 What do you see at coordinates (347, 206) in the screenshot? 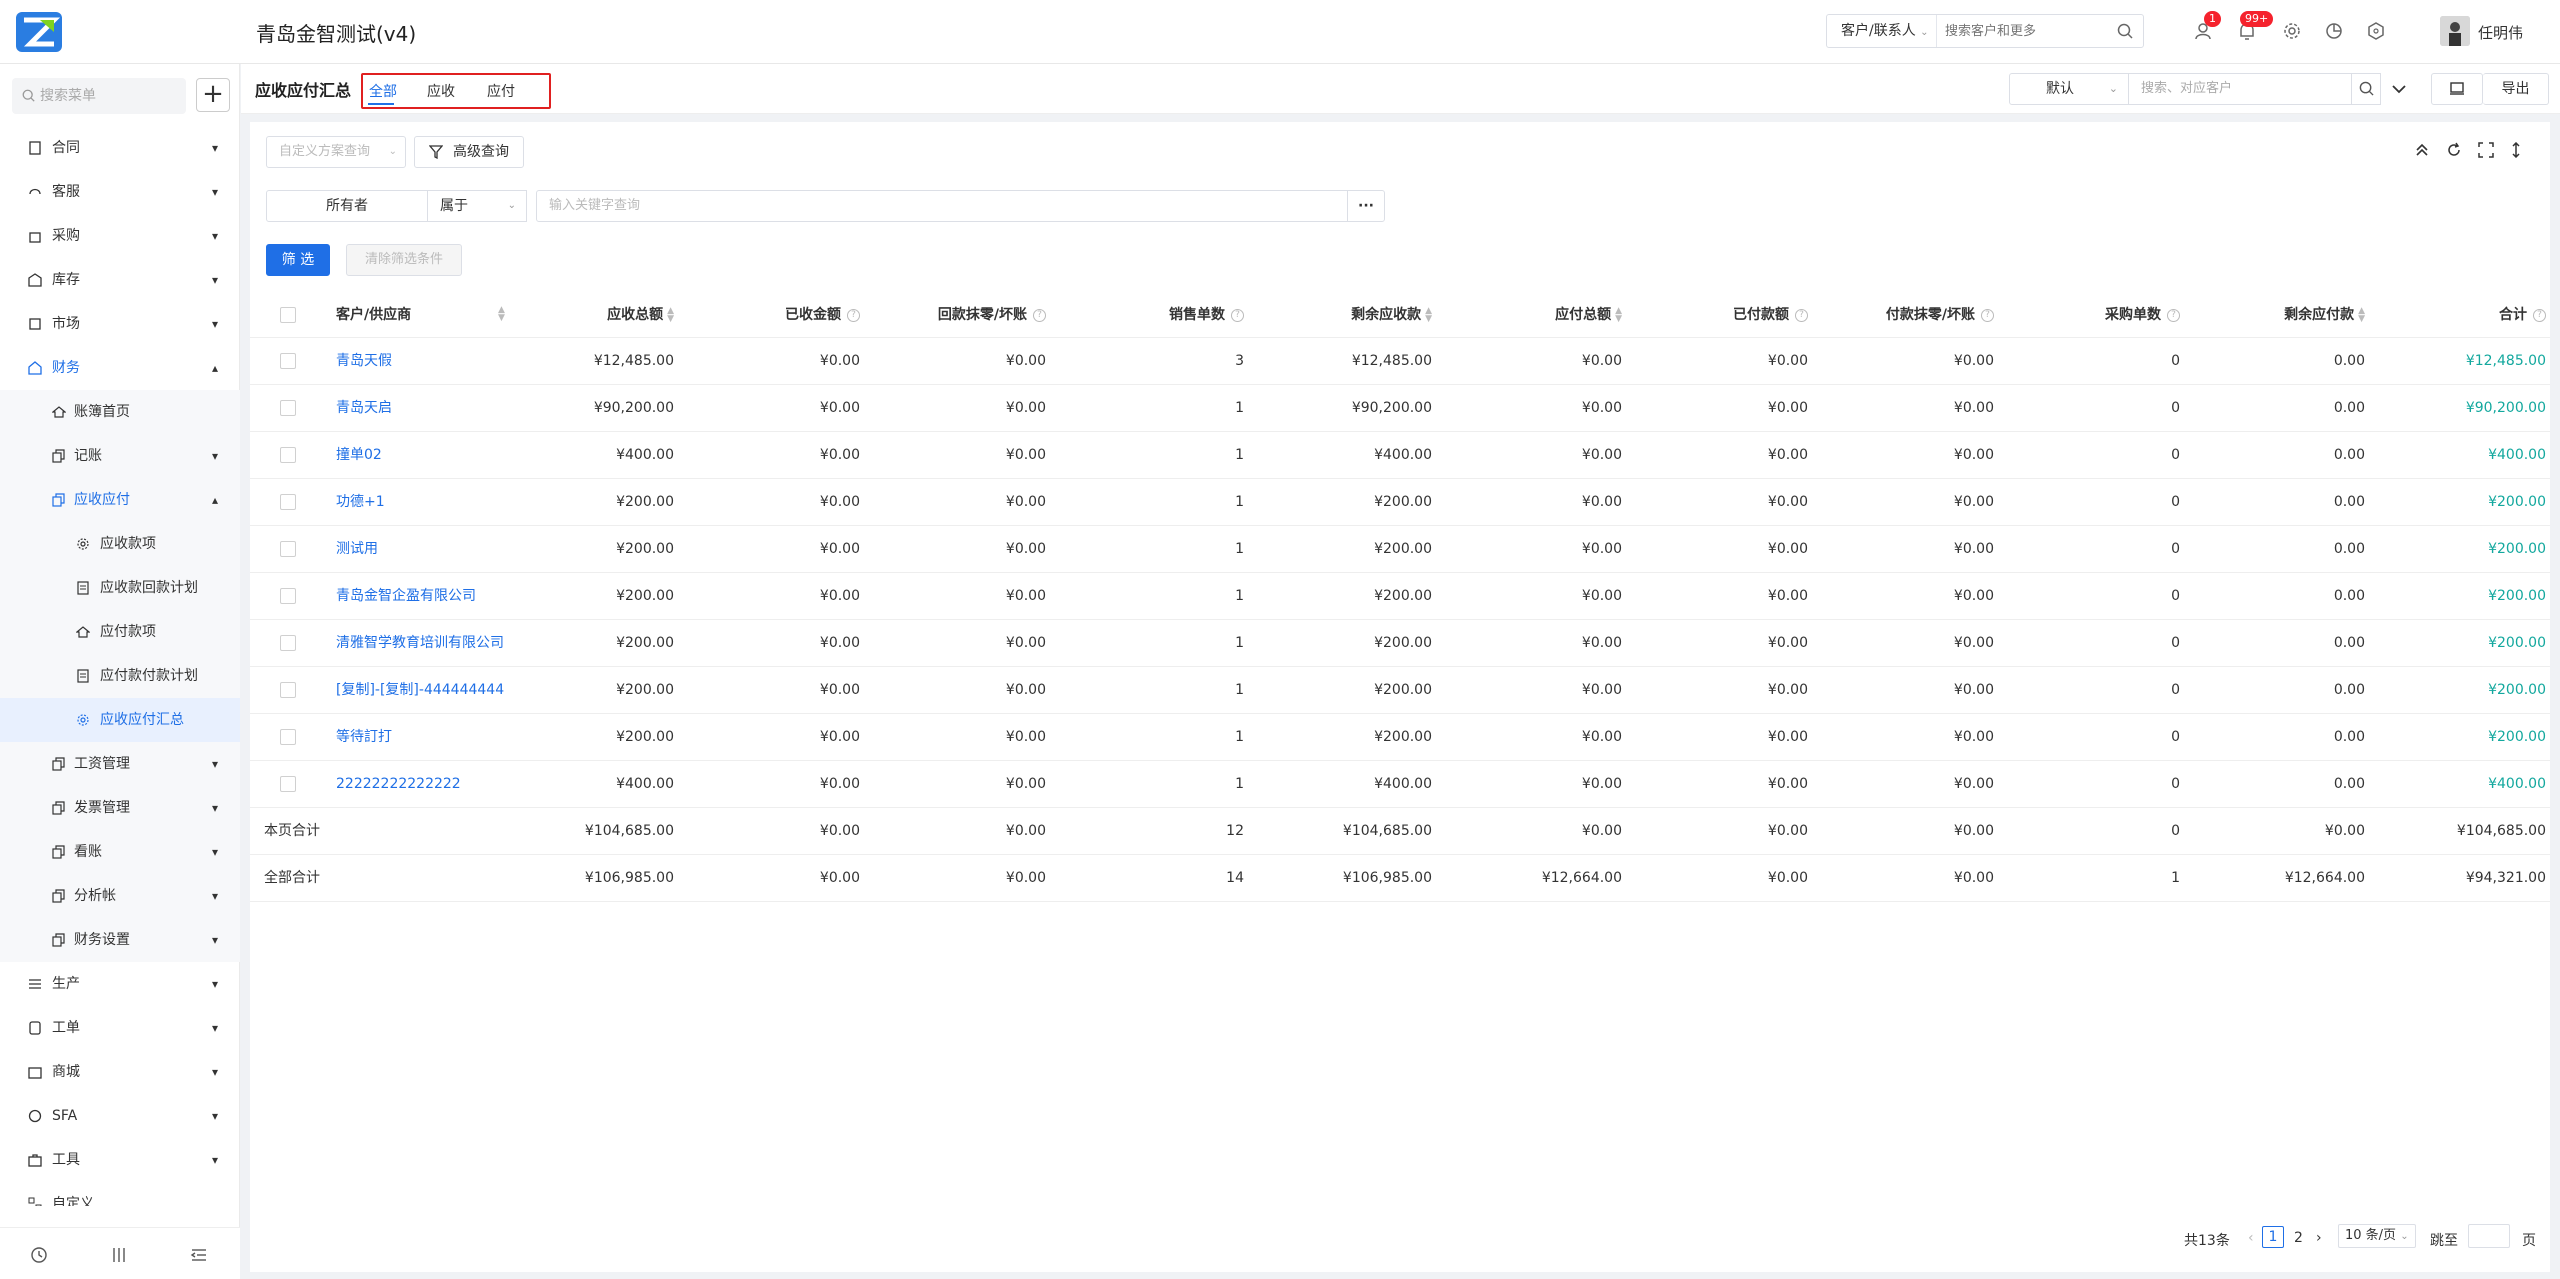
I see `filter-field-select: 所有者` at bounding box center [347, 206].